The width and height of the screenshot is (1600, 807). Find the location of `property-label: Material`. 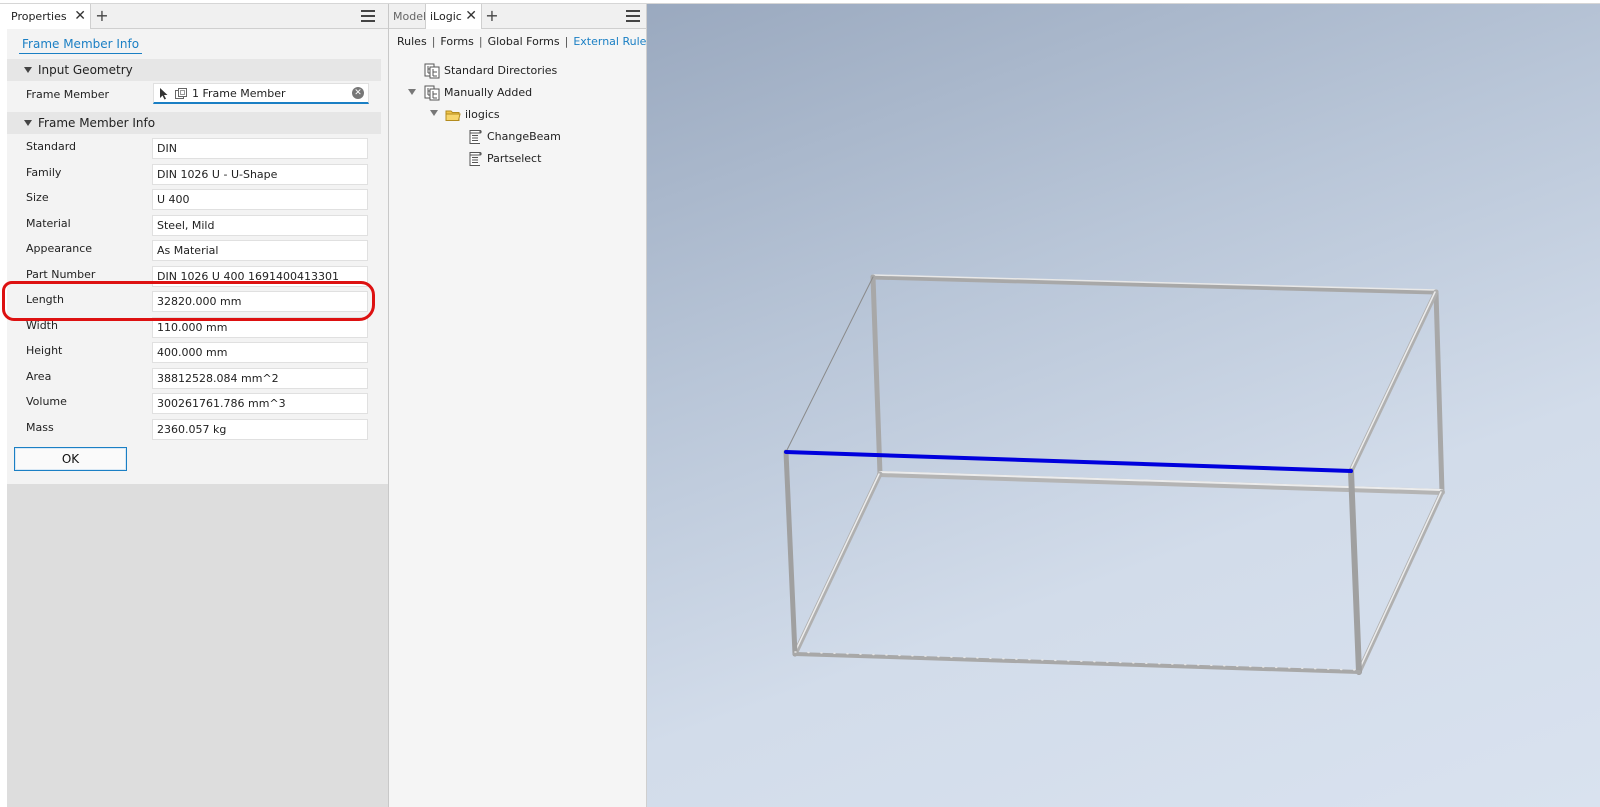

property-label: Material is located at coordinates (48, 223).